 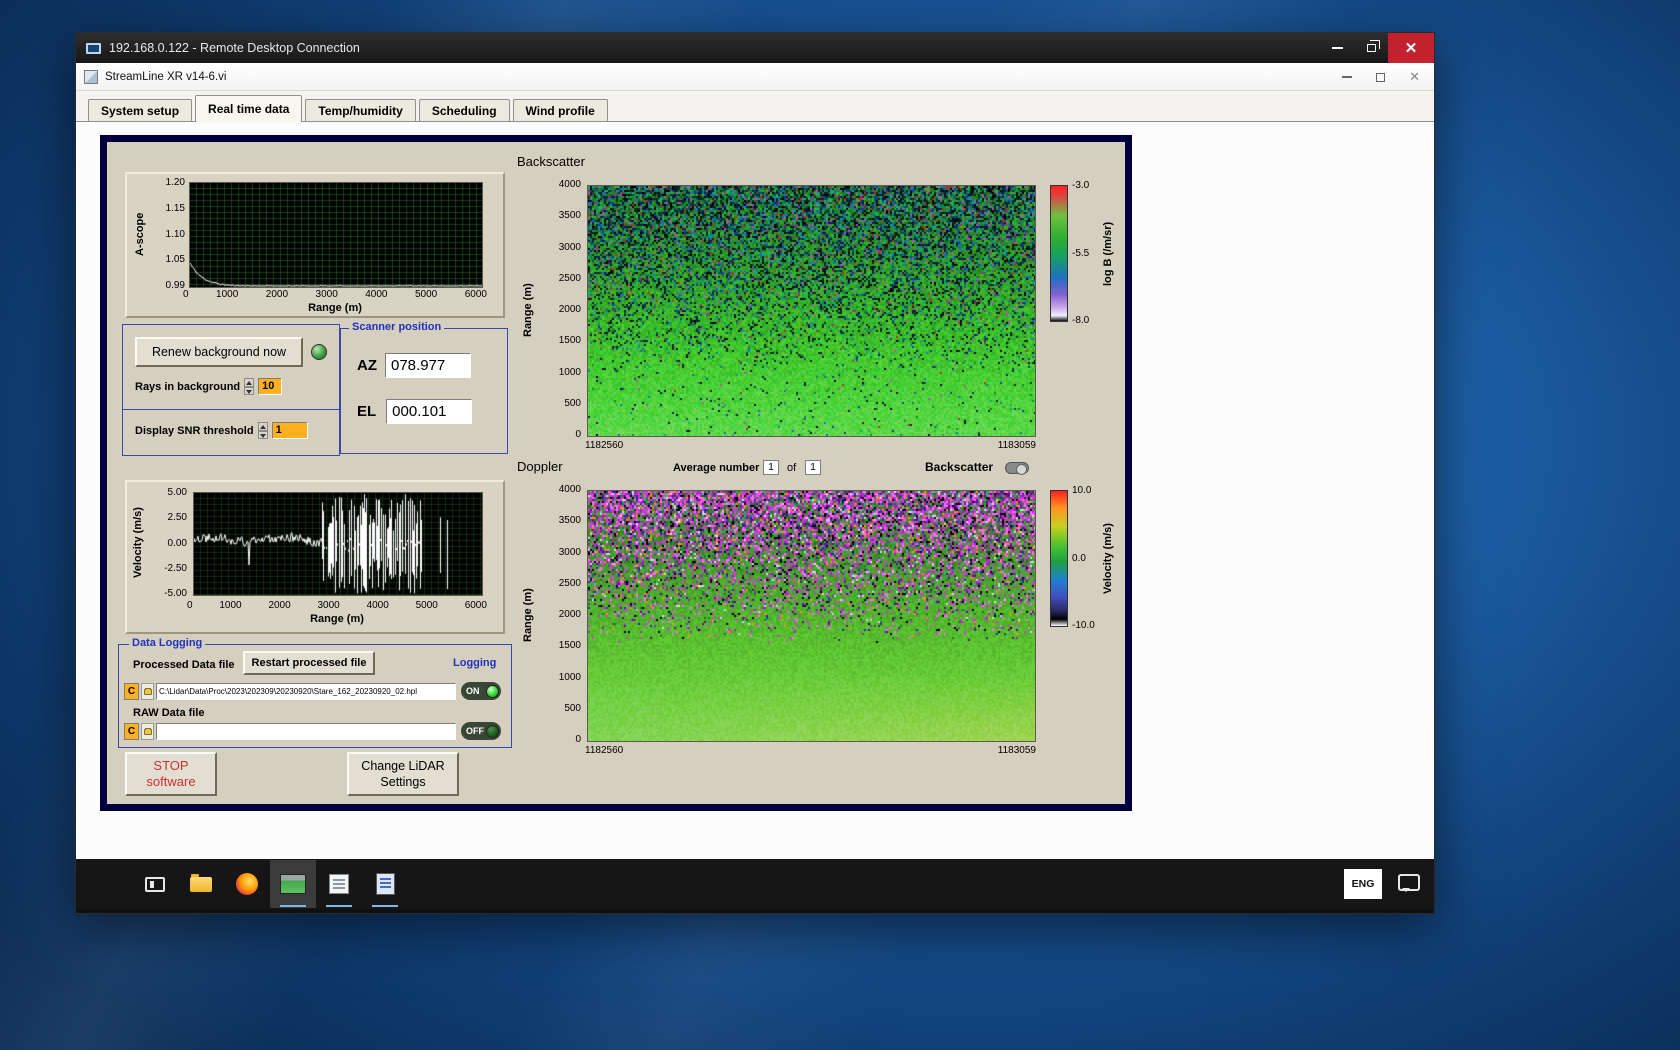 I want to click on backscatter-colorbar, so click(x=1059, y=253).